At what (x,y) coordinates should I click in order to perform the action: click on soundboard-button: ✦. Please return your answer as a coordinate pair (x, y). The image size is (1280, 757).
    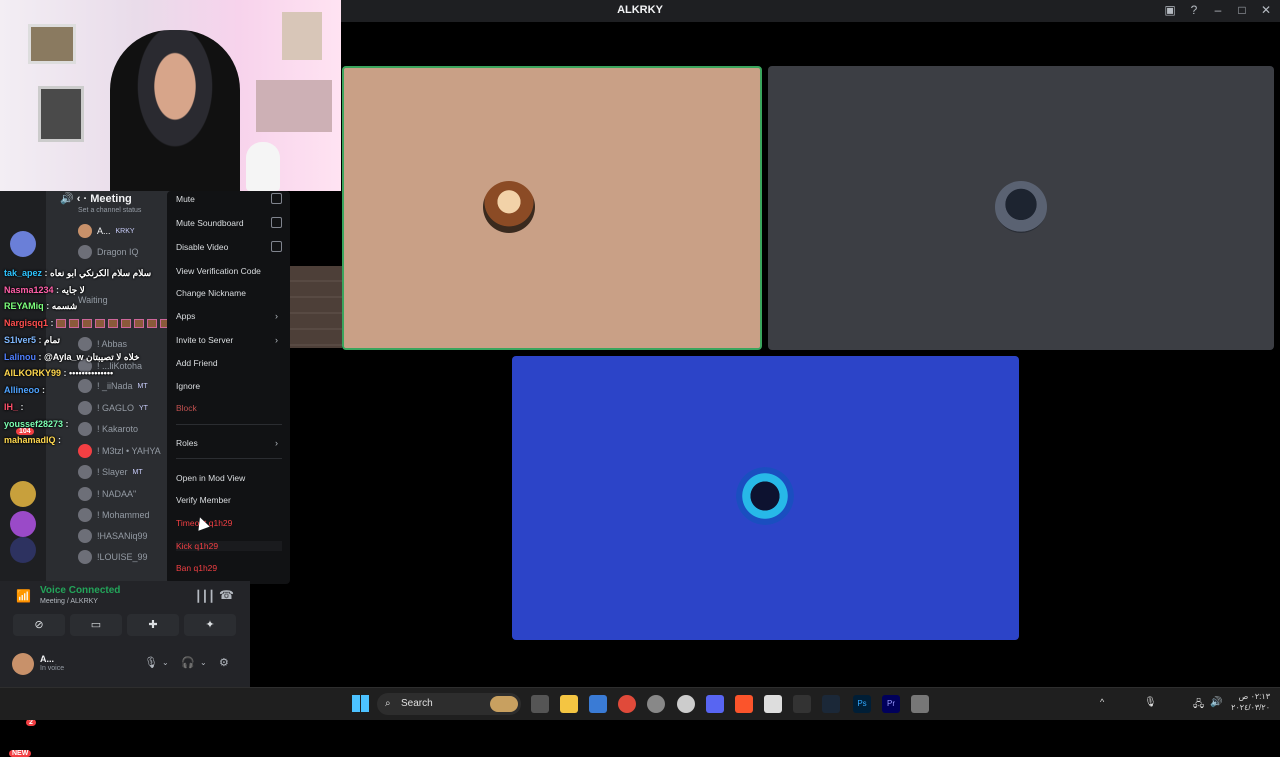
    Looking at the image, I should click on (210, 625).